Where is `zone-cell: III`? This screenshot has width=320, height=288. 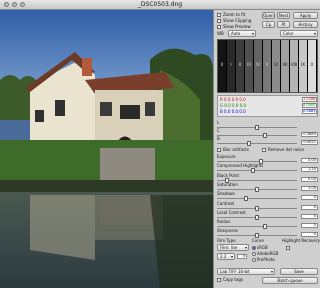 zone-cell: III is located at coordinates (249, 66).